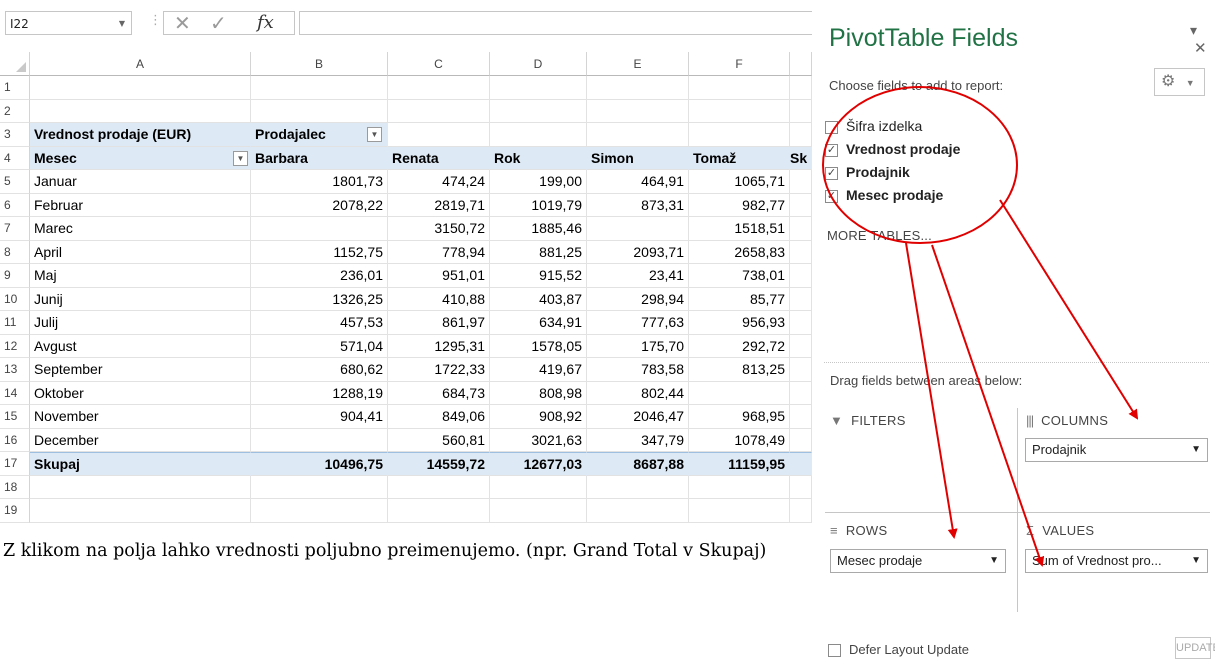 This screenshot has height=659, width=1215. What do you see at coordinates (140, 158) in the screenshot?
I see `cell-label: Mesec` at bounding box center [140, 158].